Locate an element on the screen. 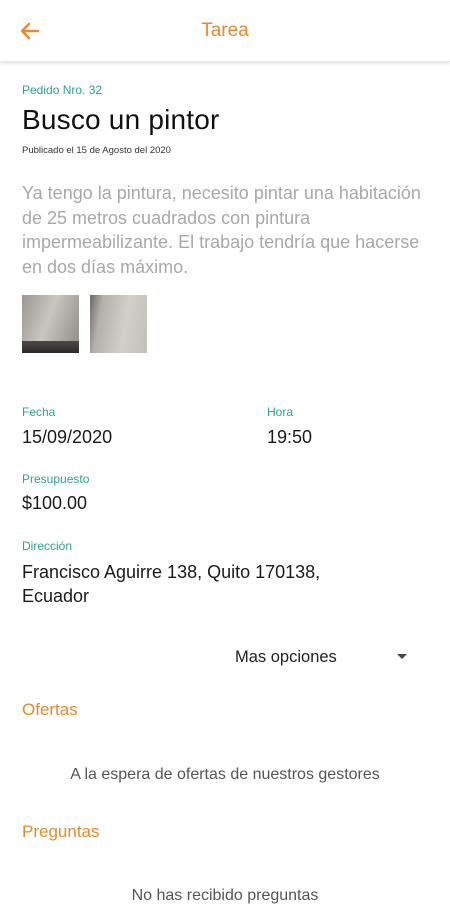 The image size is (450, 905). app-bar: Tarea is located at coordinates (225, 31).